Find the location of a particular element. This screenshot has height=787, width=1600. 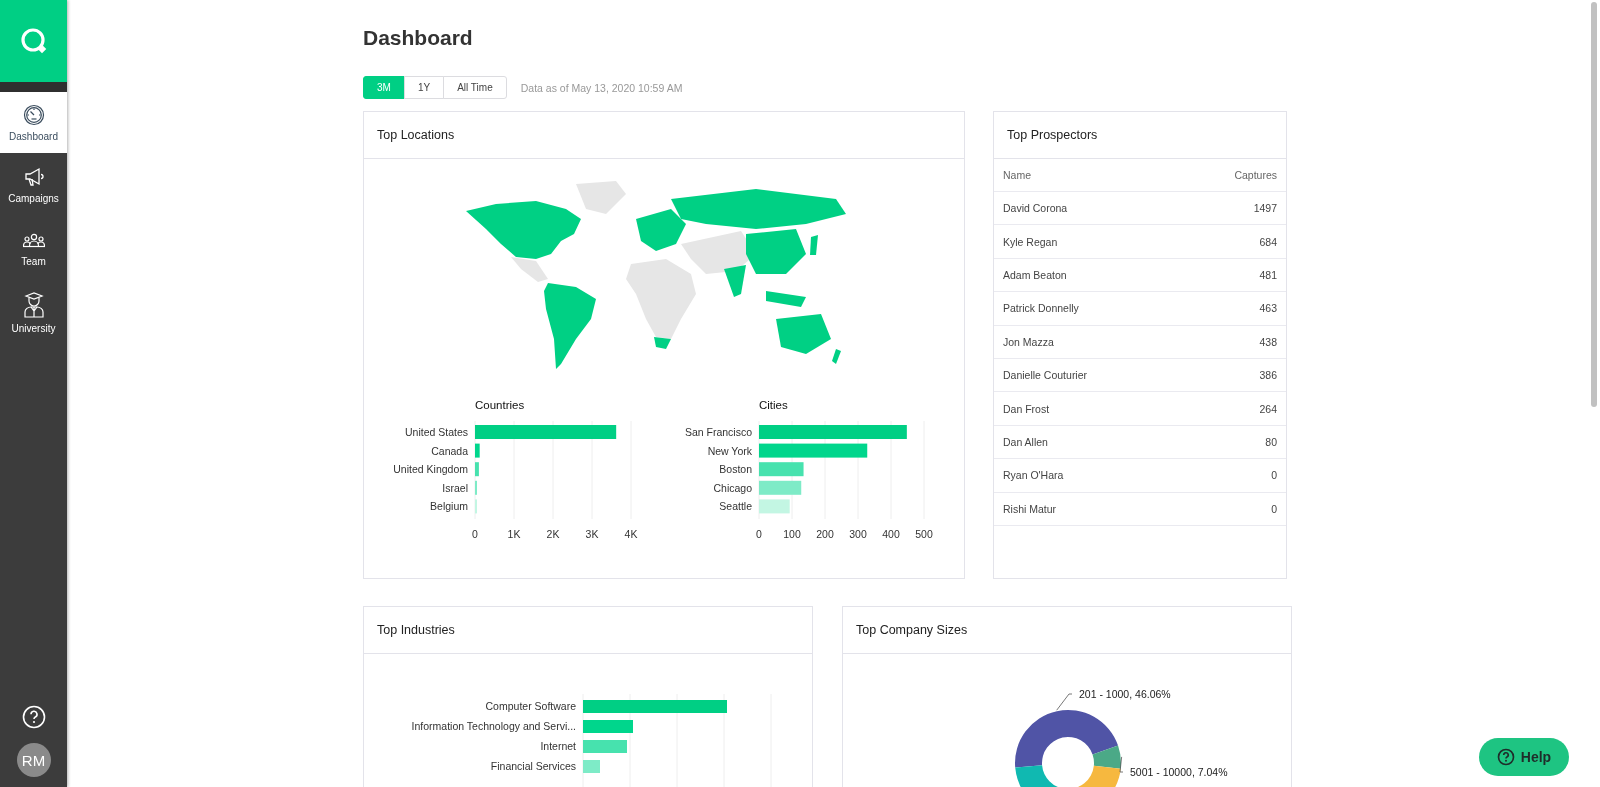

table-cell: Rishi Matur is located at coordinates (1030, 508).